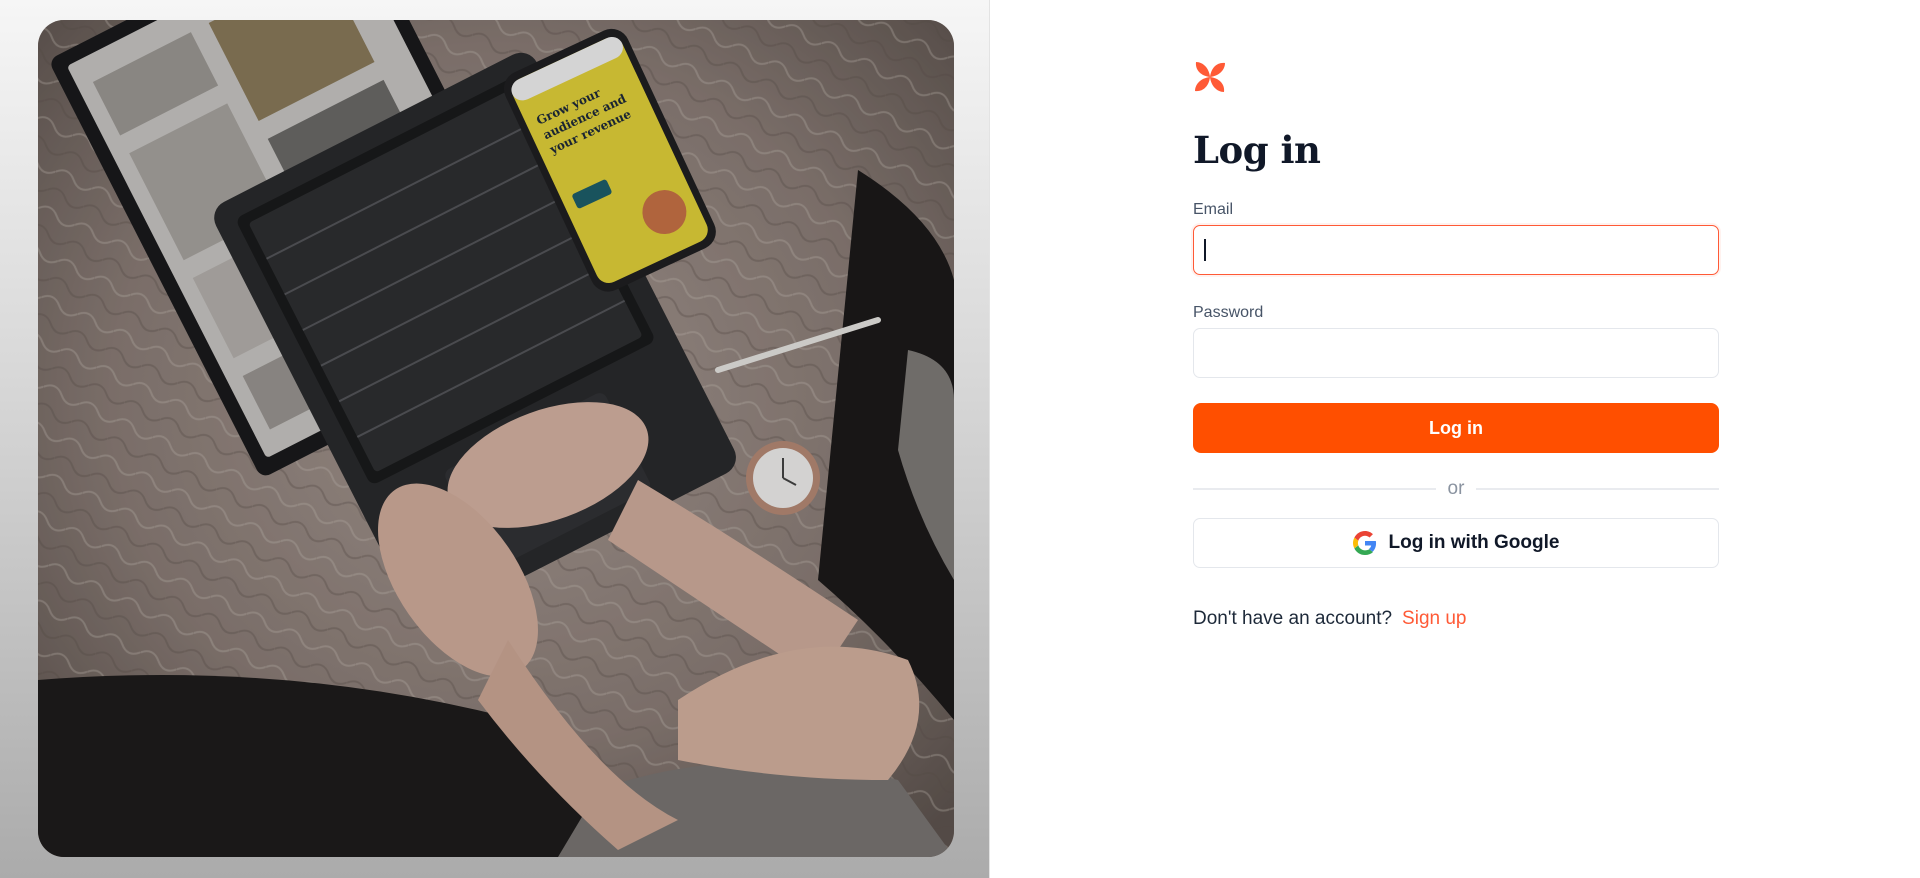  Describe the element at coordinates (1205, 250) in the screenshot. I see `text-caret` at that location.